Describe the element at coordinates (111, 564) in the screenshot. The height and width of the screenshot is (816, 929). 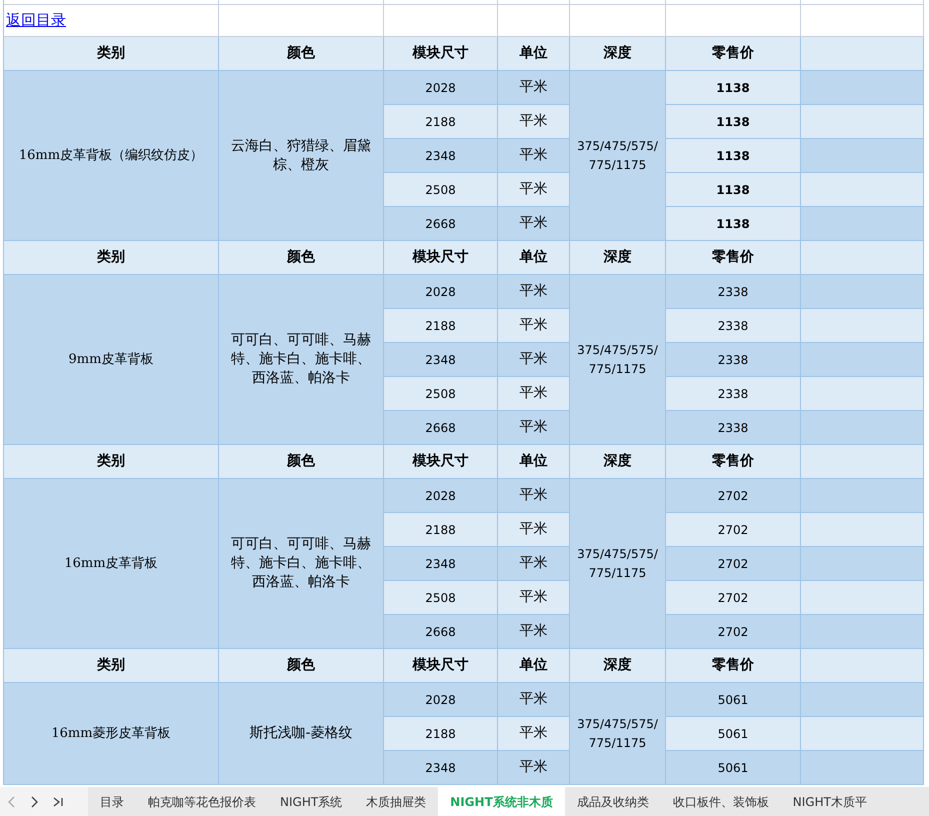
I see `category-cell: 16mm皮革背板` at that location.